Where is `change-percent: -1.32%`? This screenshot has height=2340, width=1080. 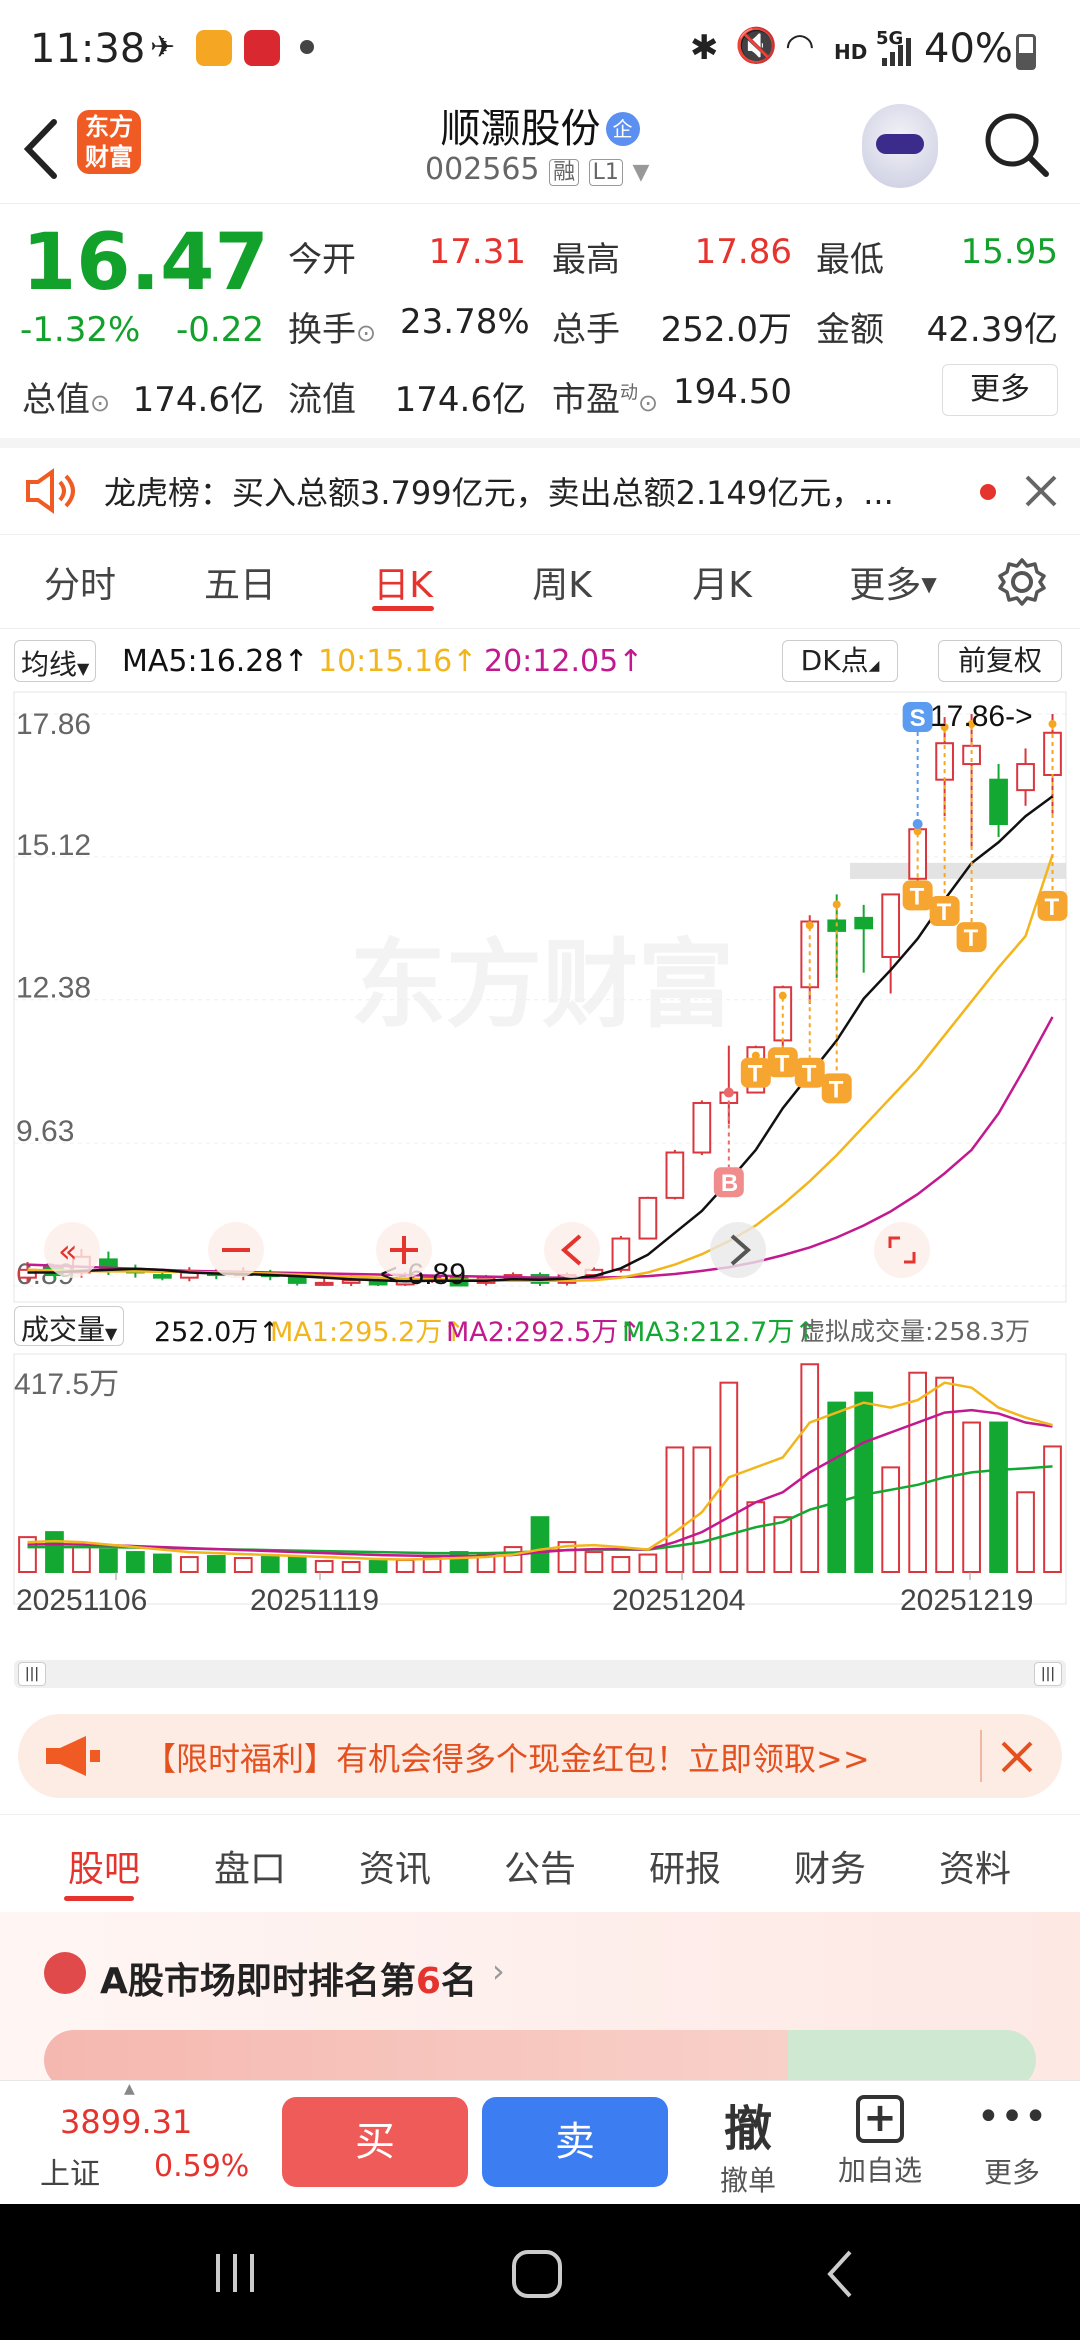
change-percent: -1.32% is located at coordinates (80, 330).